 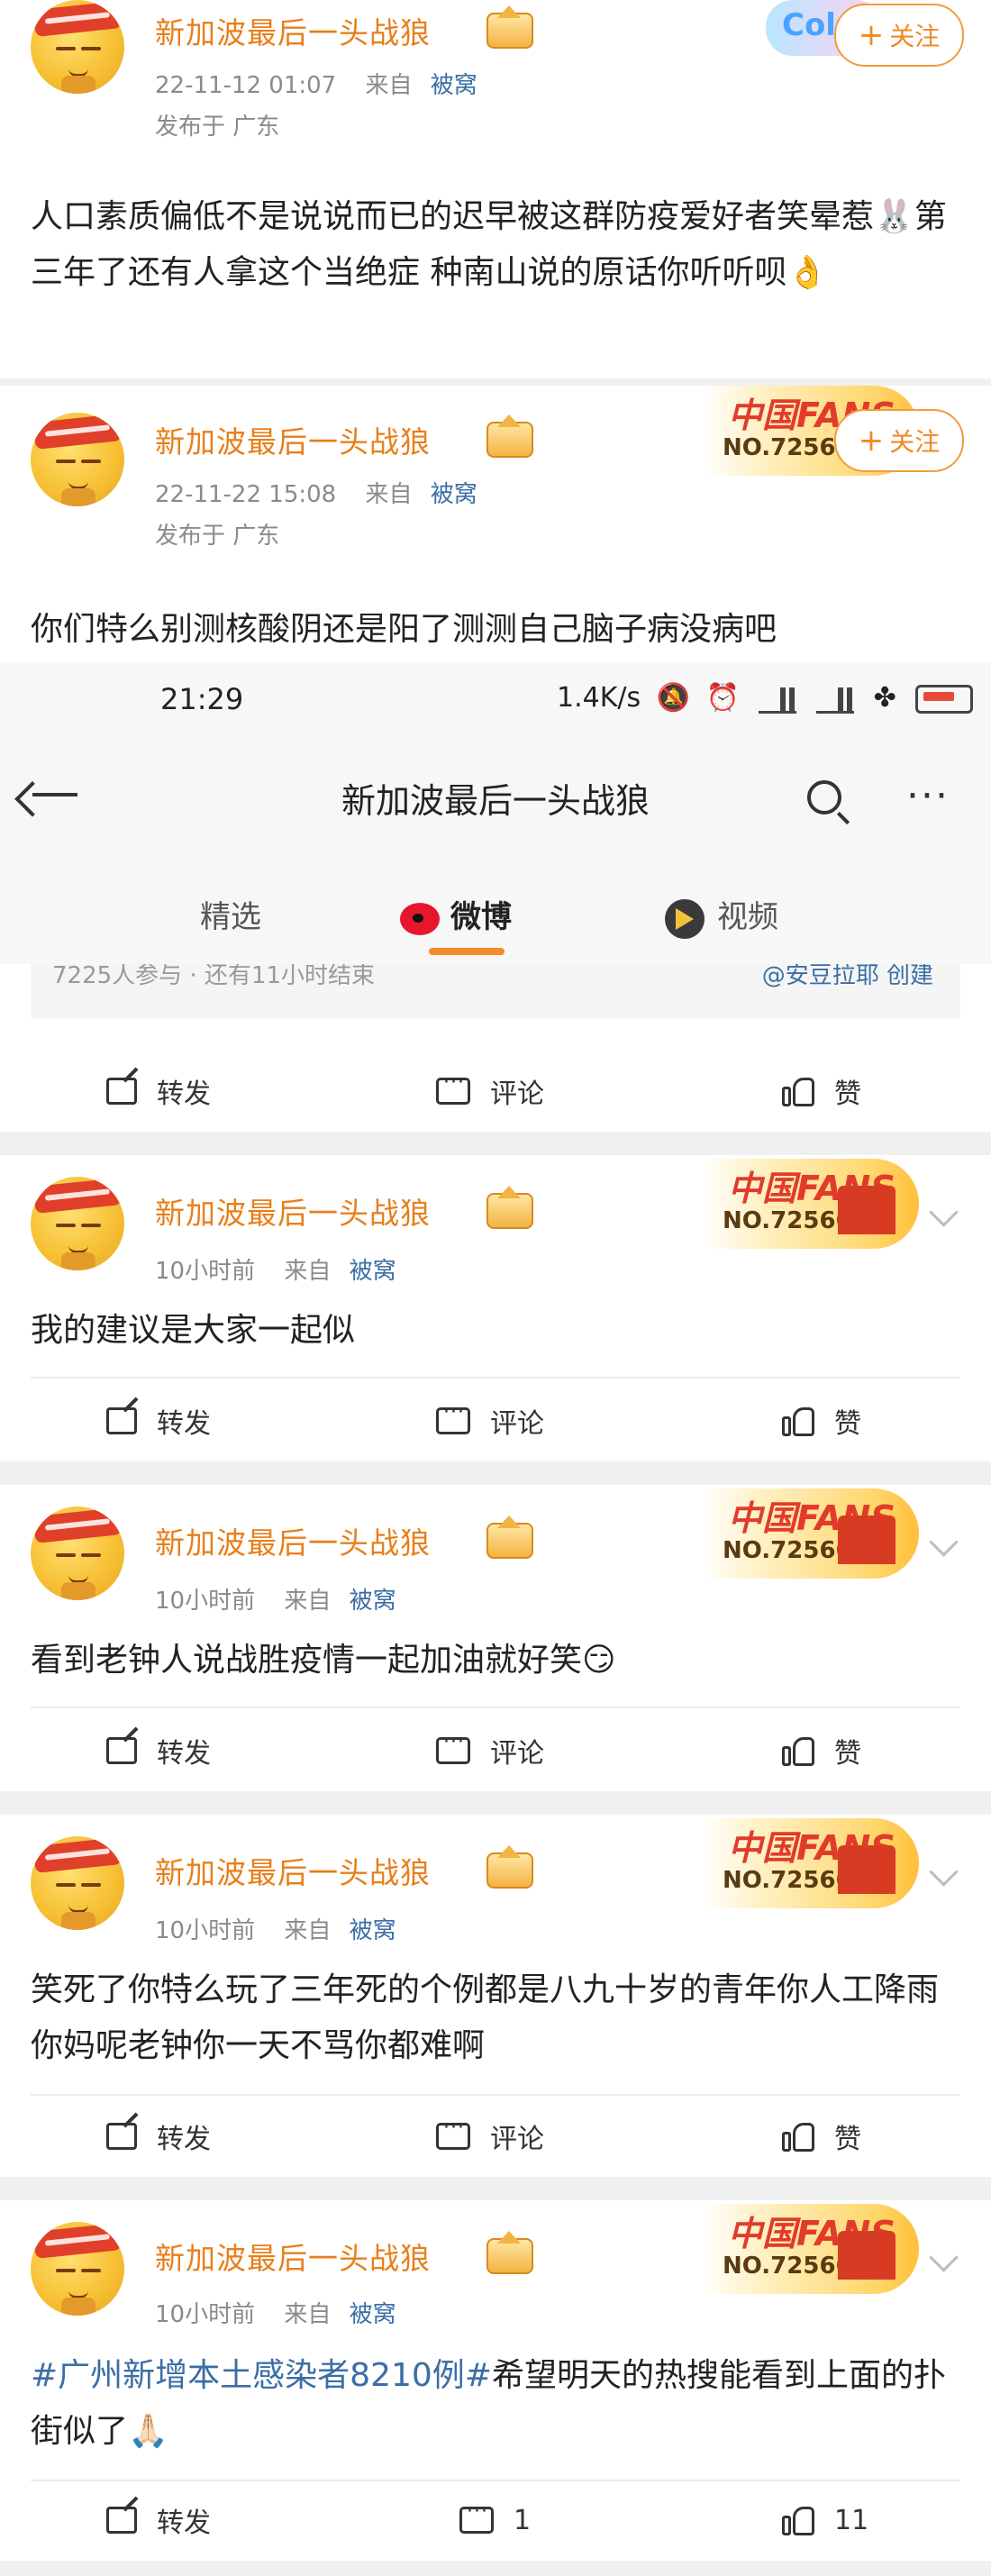 I want to click on post-meta: 22-11-12 01:07 来自 被窝, so click(x=316, y=83).